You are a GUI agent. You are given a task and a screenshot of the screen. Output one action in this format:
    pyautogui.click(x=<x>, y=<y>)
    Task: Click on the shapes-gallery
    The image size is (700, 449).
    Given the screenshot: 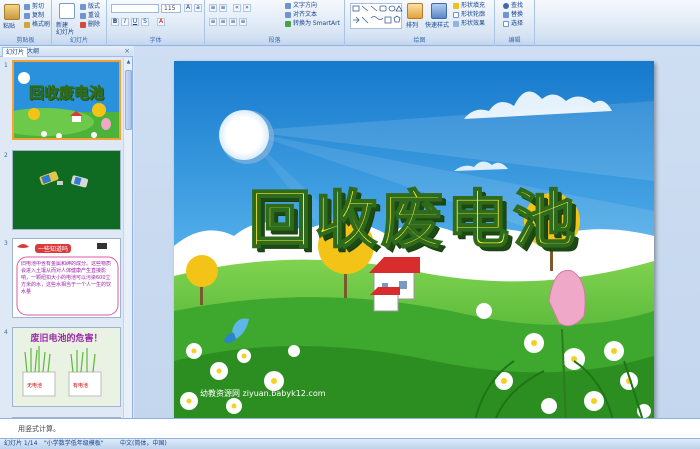 What is the action you would take?
    pyautogui.click(x=376, y=16)
    